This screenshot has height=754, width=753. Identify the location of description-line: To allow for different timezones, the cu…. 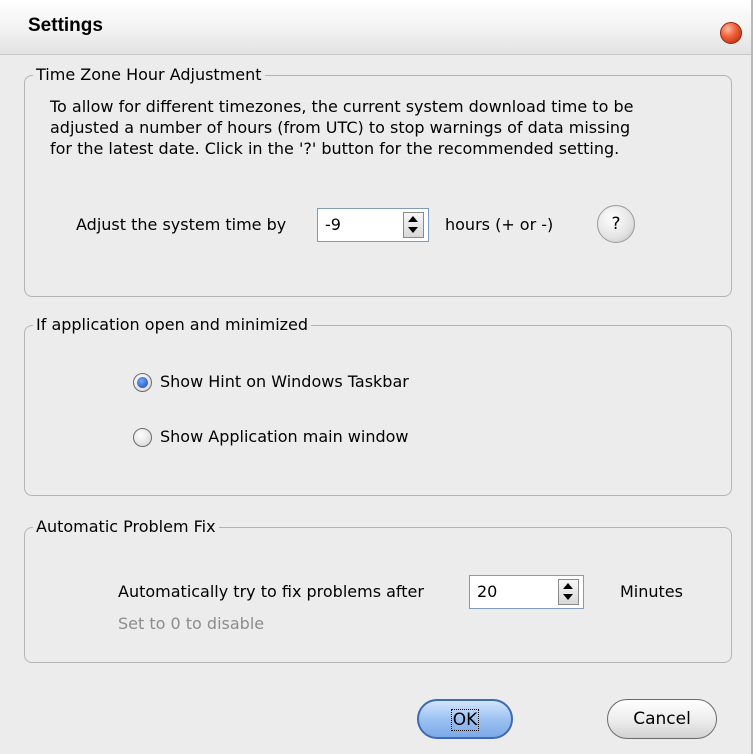
(342, 106).